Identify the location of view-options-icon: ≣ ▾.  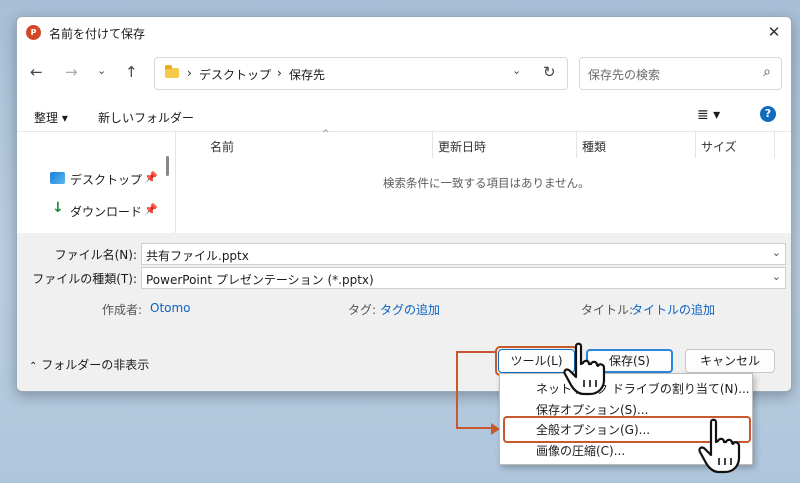
(708, 115).